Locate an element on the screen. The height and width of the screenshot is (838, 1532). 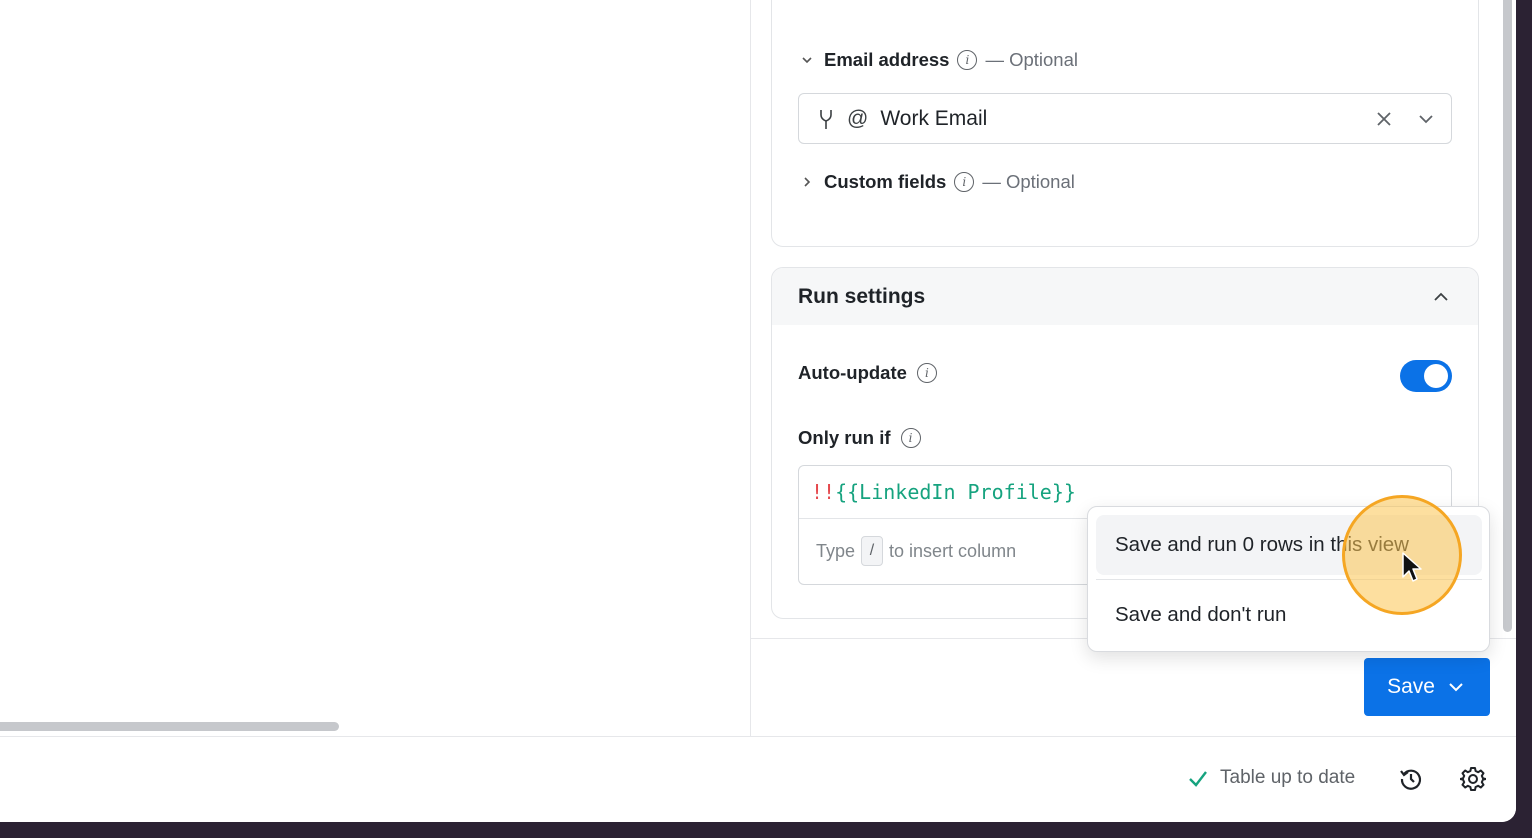
hint-suffix: to insert column is located at coordinates (953, 550).